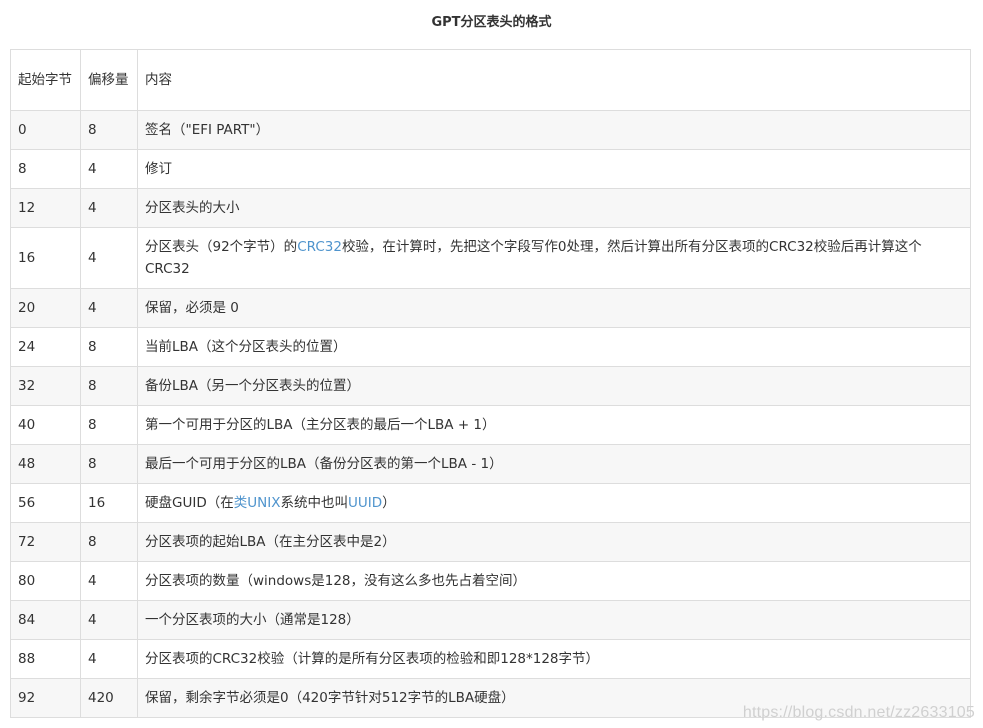 The height and width of the screenshot is (728, 983). I want to click on table-row: 40 8 第一个可用于分区的LBA（主分区表的最后一个LBA + 1）, so click(490, 425).